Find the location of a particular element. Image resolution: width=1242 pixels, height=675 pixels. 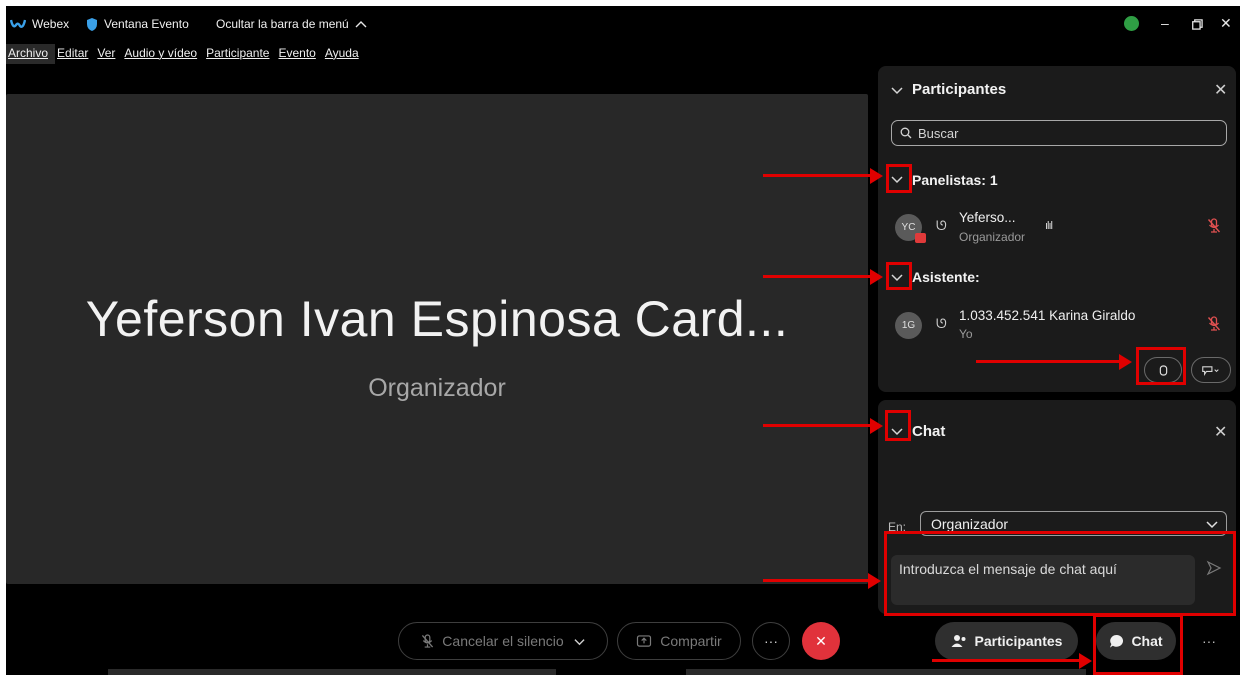

attendee-role: Yo is located at coordinates (966, 334).